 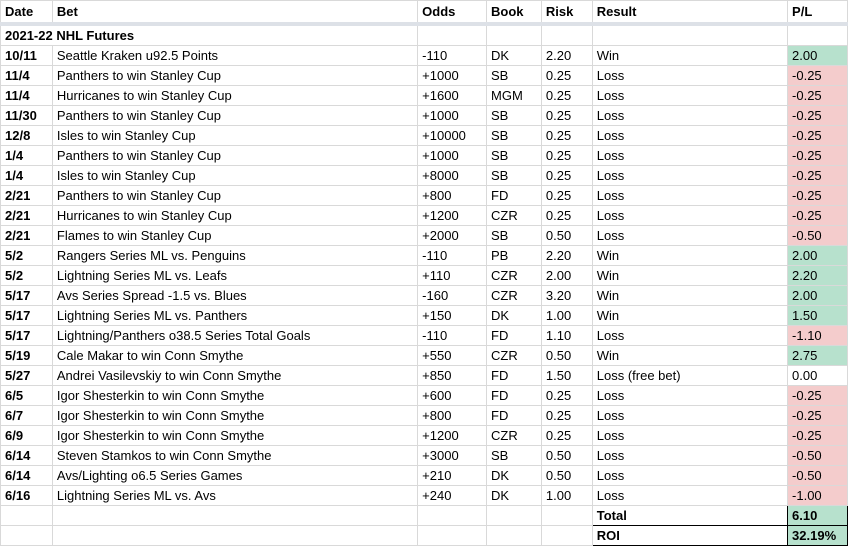 What do you see at coordinates (26, 115) in the screenshot?
I see `cell-date: 11/30` at bounding box center [26, 115].